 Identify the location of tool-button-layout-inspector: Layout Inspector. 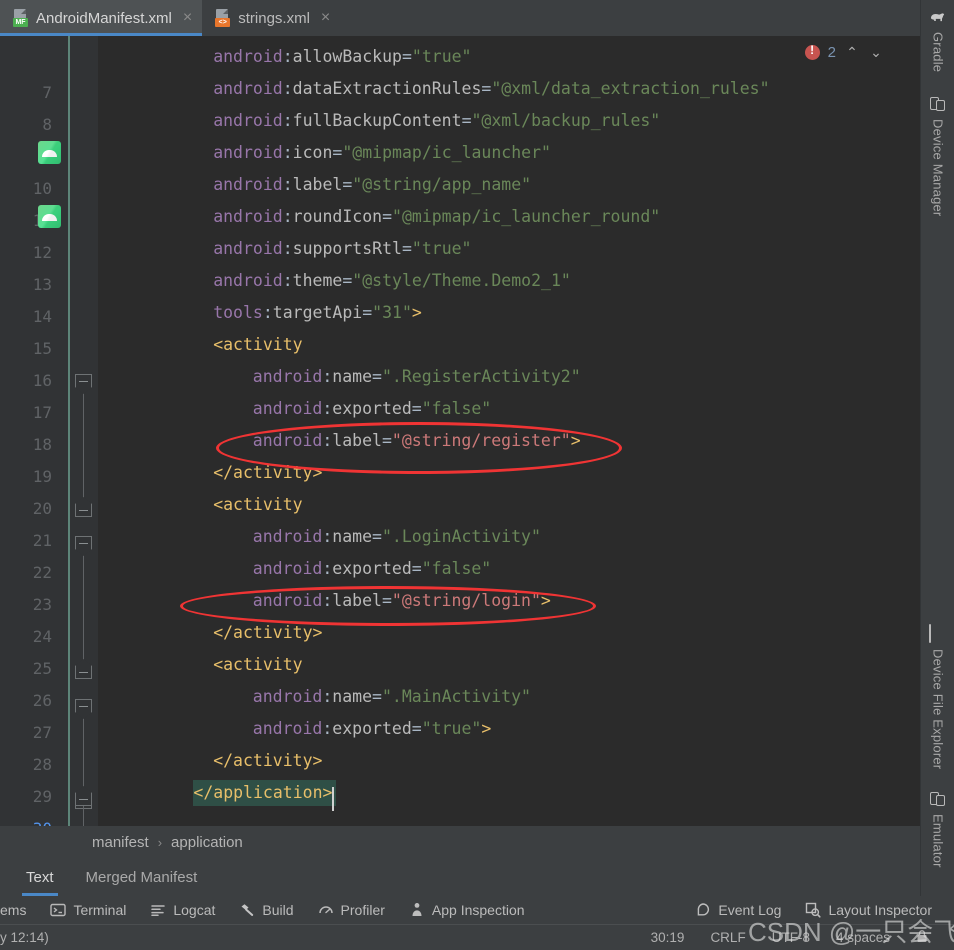
(873, 910).